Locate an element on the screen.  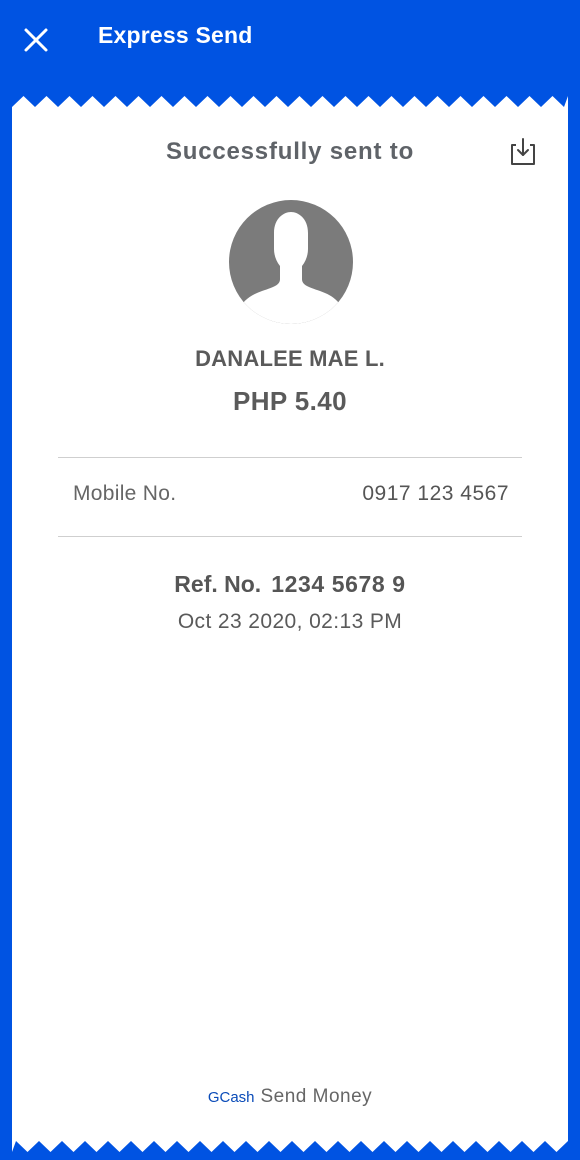
amount-sent: PHP 5.40 is located at coordinates (290, 401).